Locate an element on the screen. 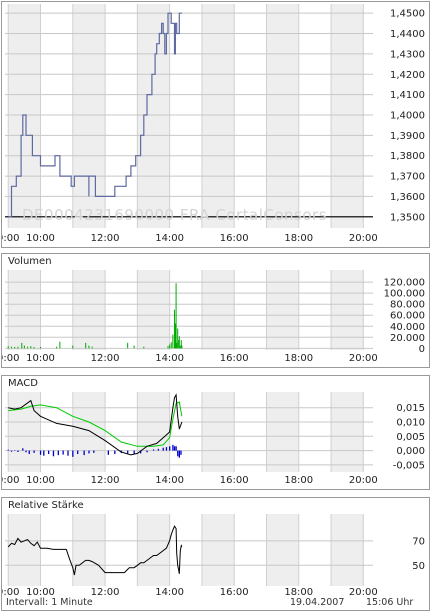 Image resolution: width=432 pixels, height=616 pixels. y-tick-label: 0,000 is located at coordinates (410, 451).